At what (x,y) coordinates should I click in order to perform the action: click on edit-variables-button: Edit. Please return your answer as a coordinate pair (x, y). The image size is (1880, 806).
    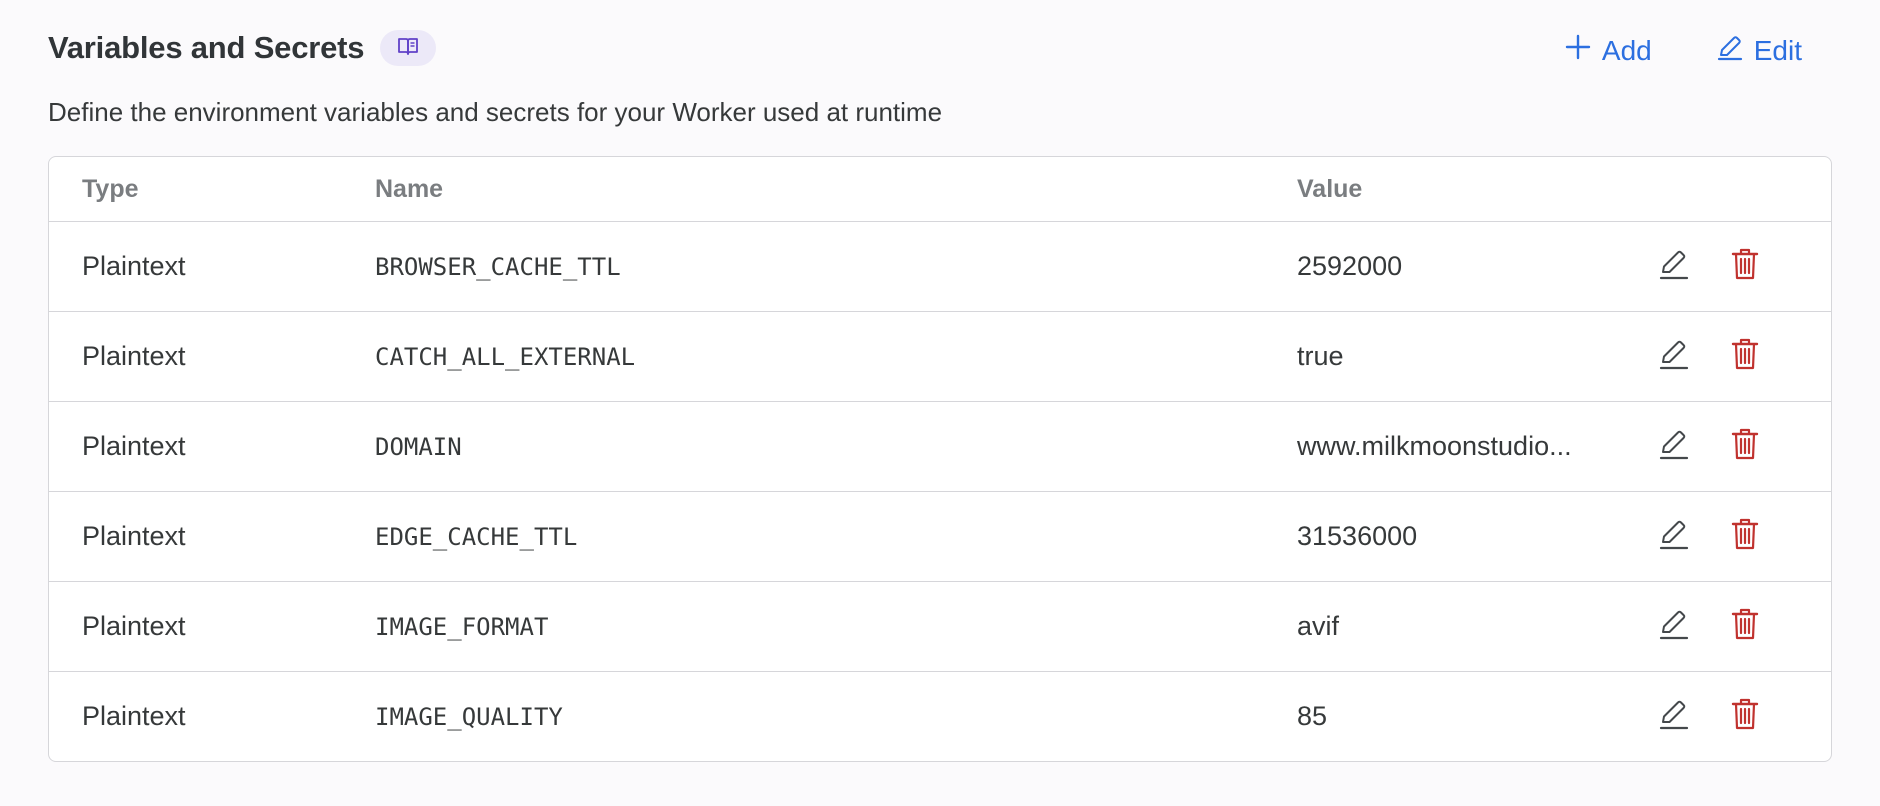
    Looking at the image, I should click on (1759, 50).